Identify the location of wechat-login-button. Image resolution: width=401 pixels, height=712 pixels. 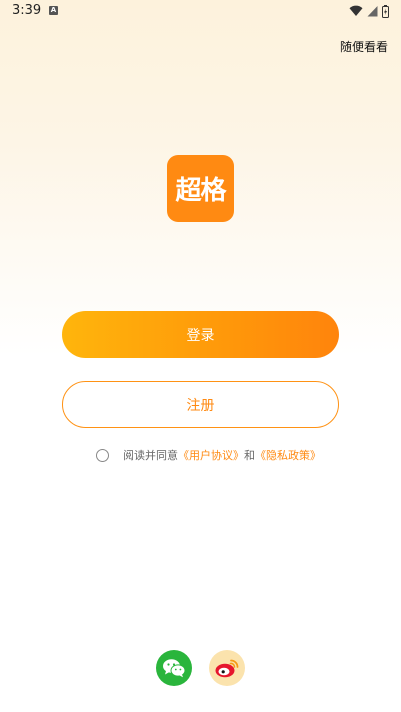
(174, 668).